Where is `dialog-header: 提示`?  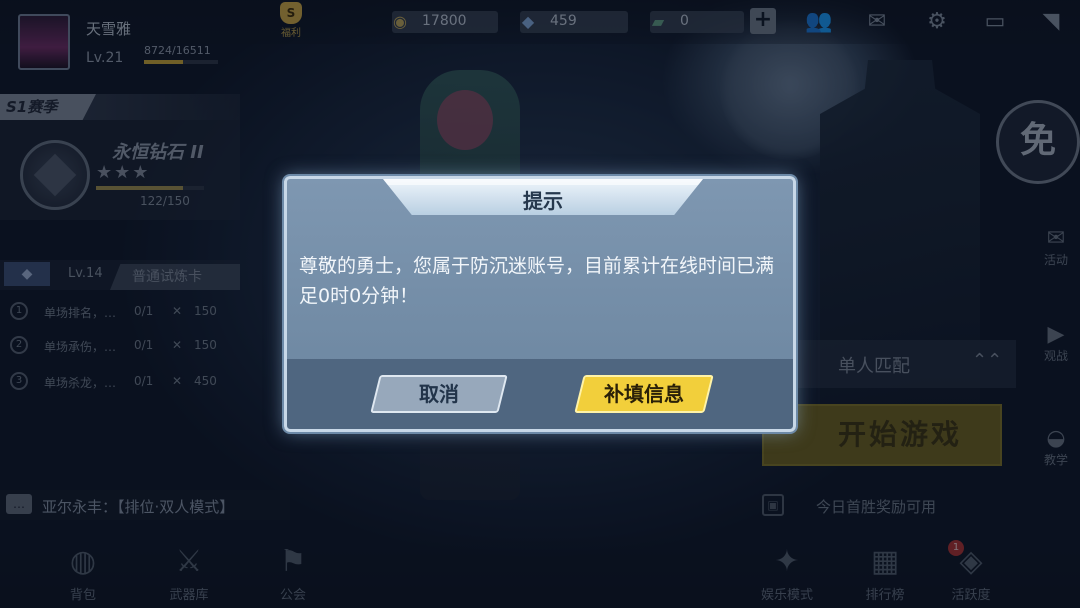 dialog-header: 提示 is located at coordinates (543, 197).